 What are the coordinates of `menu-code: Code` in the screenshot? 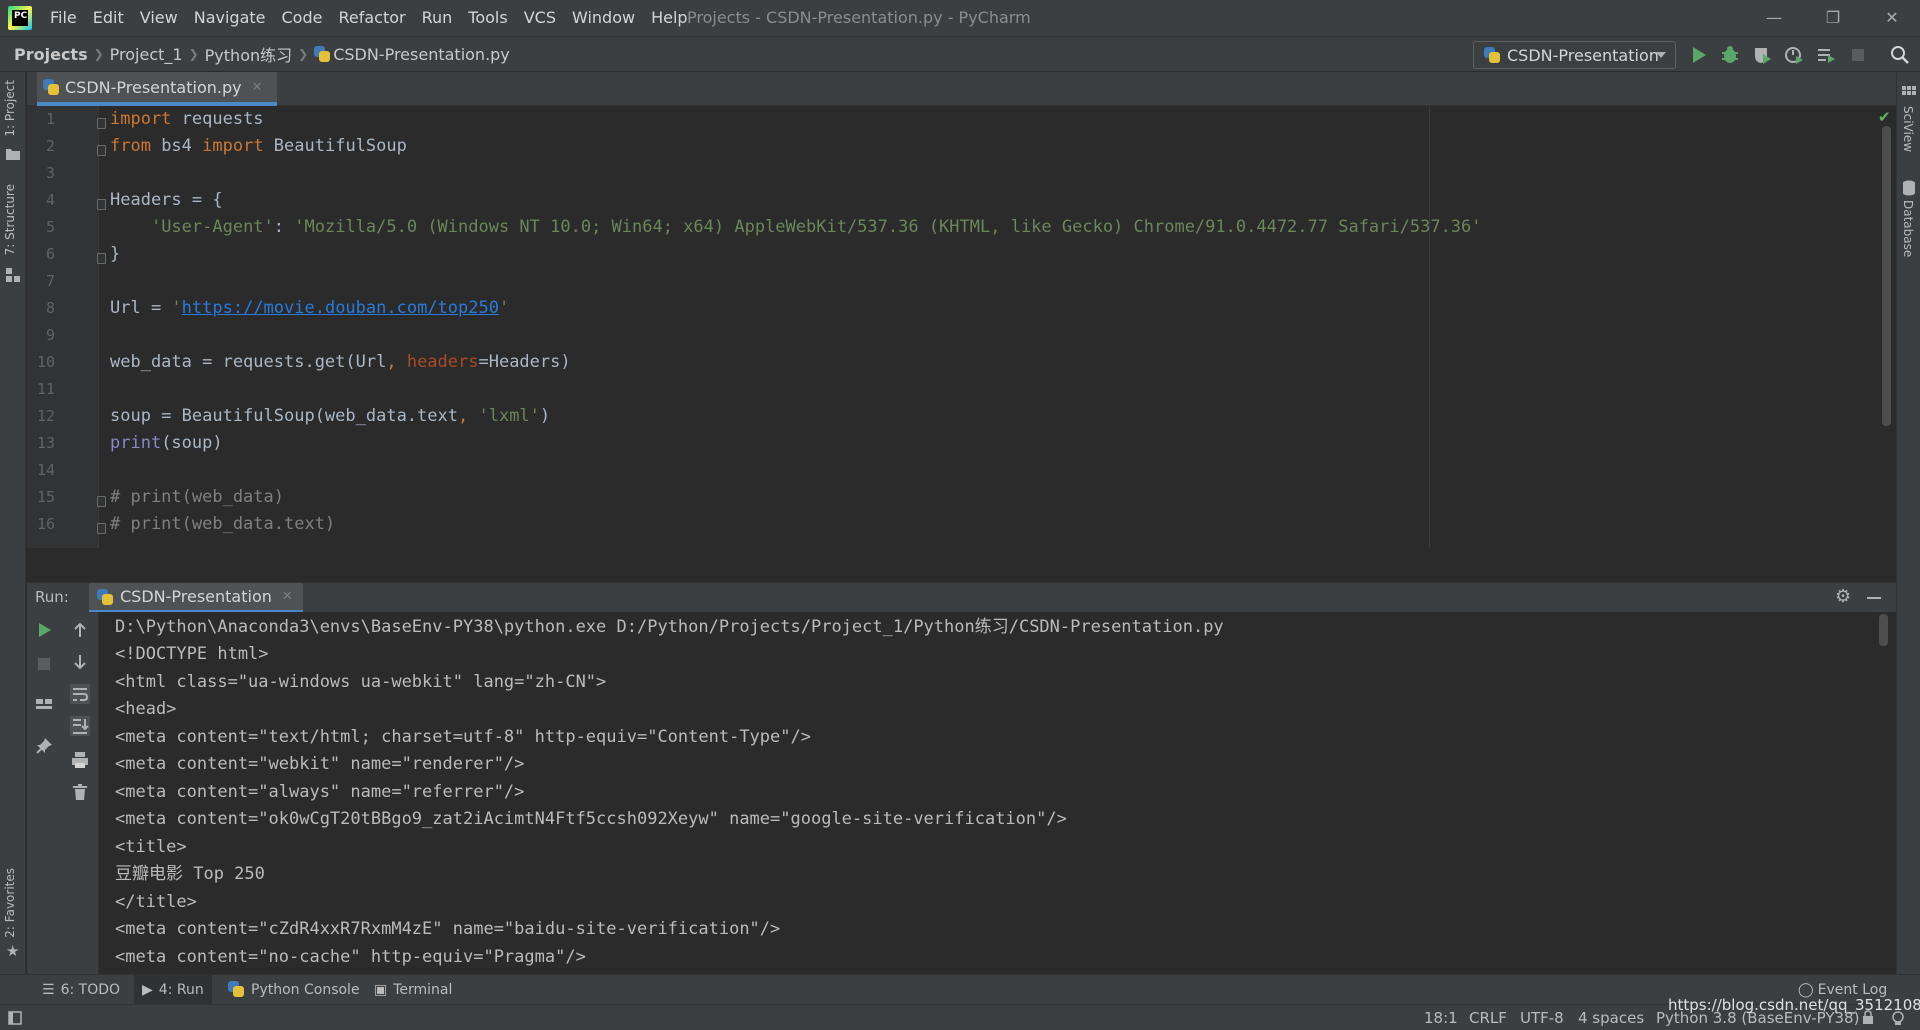 It's located at (302, 18).